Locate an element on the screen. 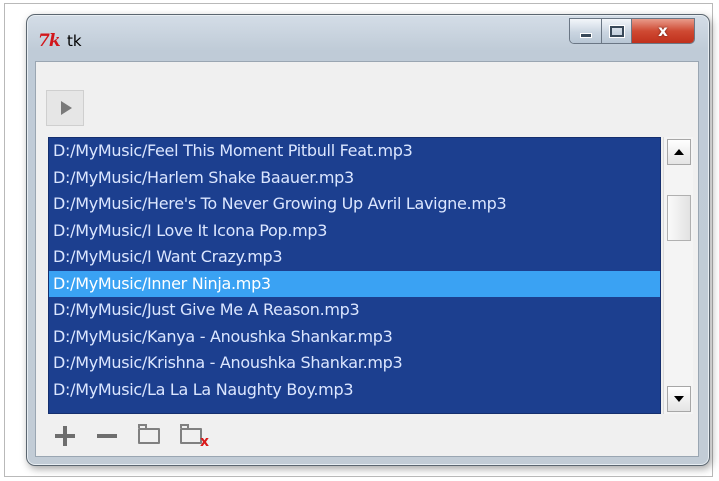 This screenshot has width=719, height=481. playlist-item: D:/MyMusic/Inner Ninja.mp3 is located at coordinates (354, 283).